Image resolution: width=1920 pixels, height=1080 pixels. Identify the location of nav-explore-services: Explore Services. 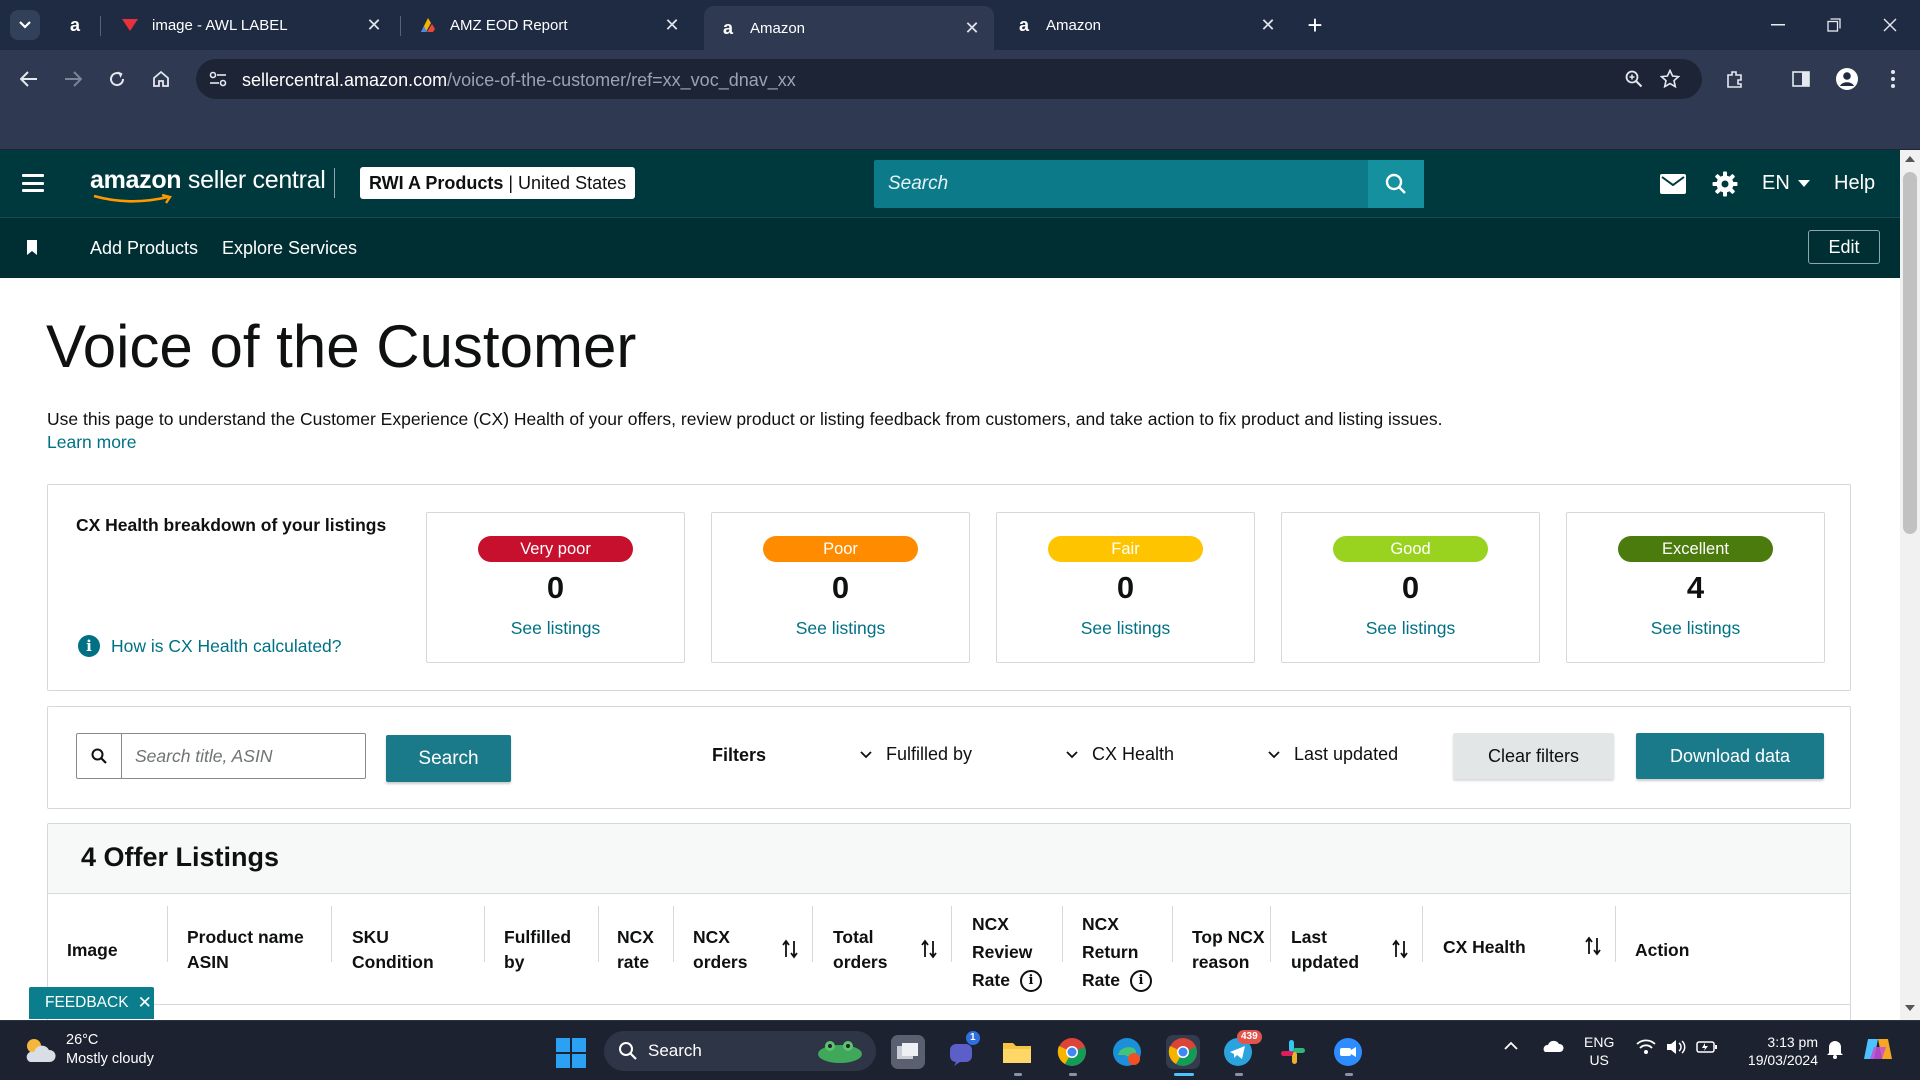
(289, 248).